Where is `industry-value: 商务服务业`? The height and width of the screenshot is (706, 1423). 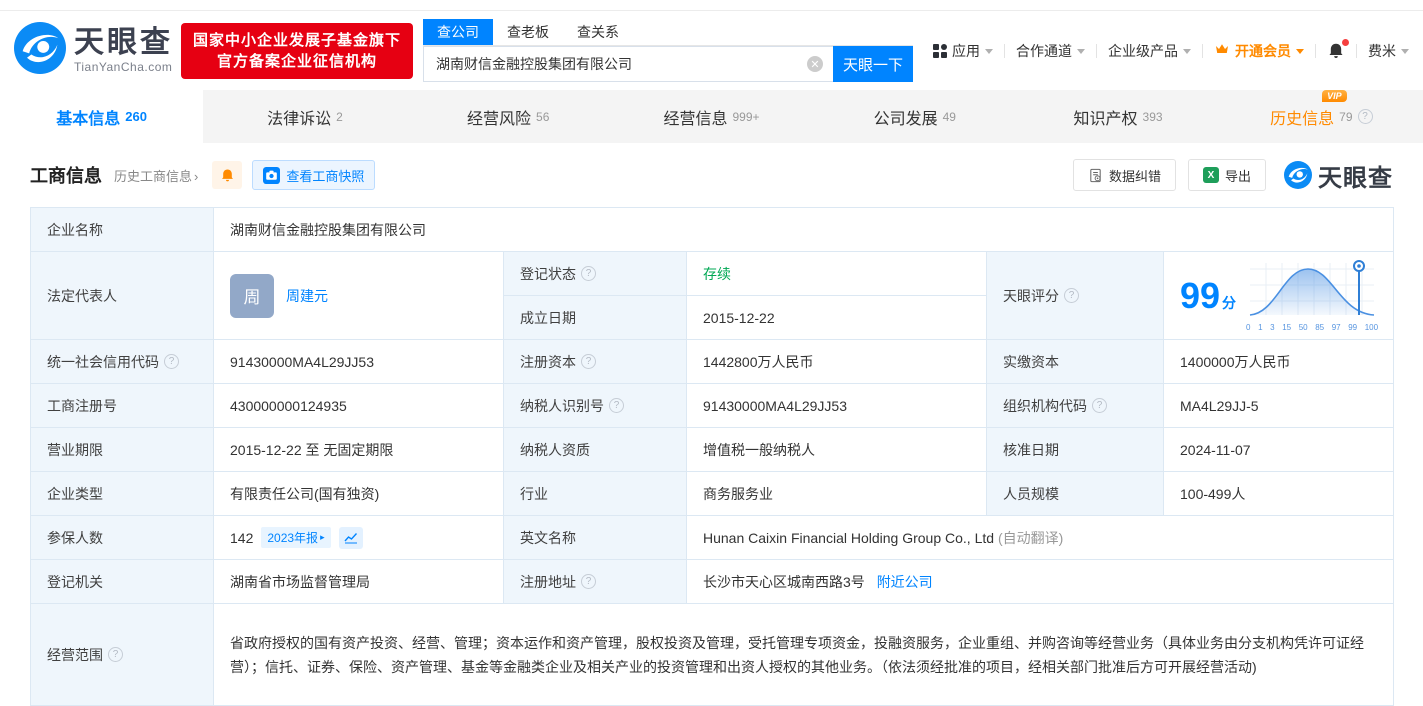
industry-value: 商务服务业 is located at coordinates (836, 493).